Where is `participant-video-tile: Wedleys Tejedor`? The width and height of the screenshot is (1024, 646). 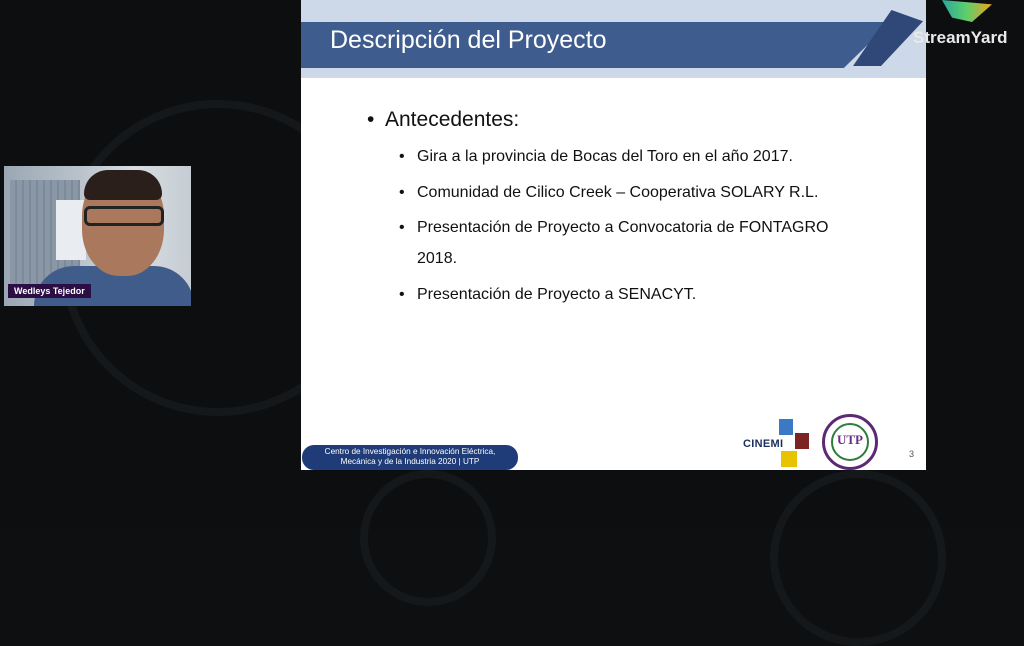 participant-video-tile: Wedleys Tejedor is located at coordinates (97, 236).